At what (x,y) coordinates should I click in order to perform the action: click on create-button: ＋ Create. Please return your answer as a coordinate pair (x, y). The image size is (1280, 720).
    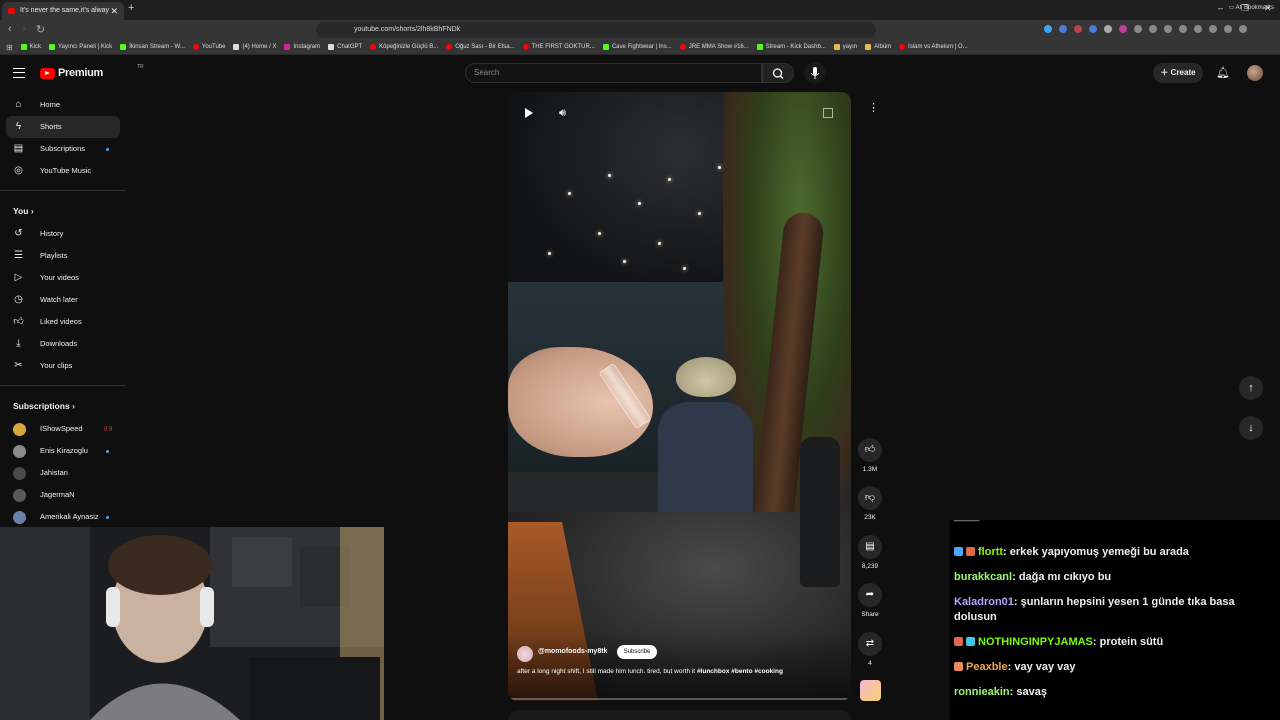
    Looking at the image, I should click on (1178, 73).